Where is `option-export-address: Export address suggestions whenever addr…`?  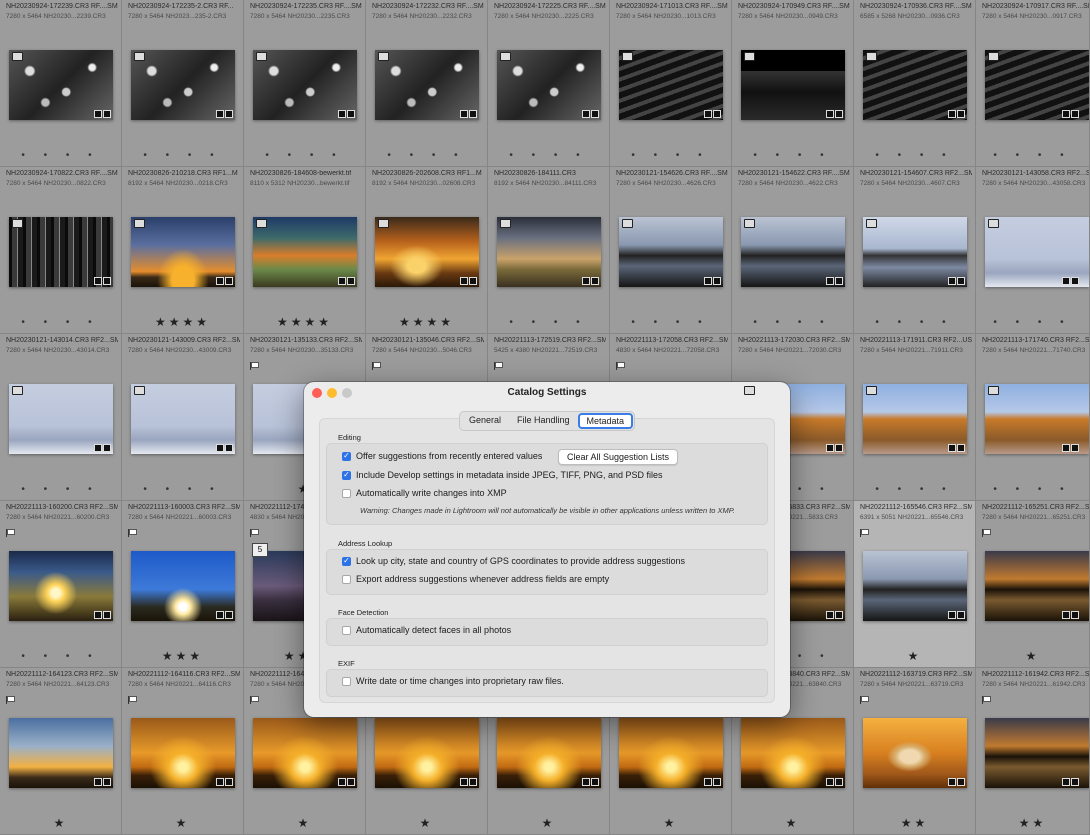 option-export-address: Export address suggestions whenever addr… is located at coordinates (475, 579).